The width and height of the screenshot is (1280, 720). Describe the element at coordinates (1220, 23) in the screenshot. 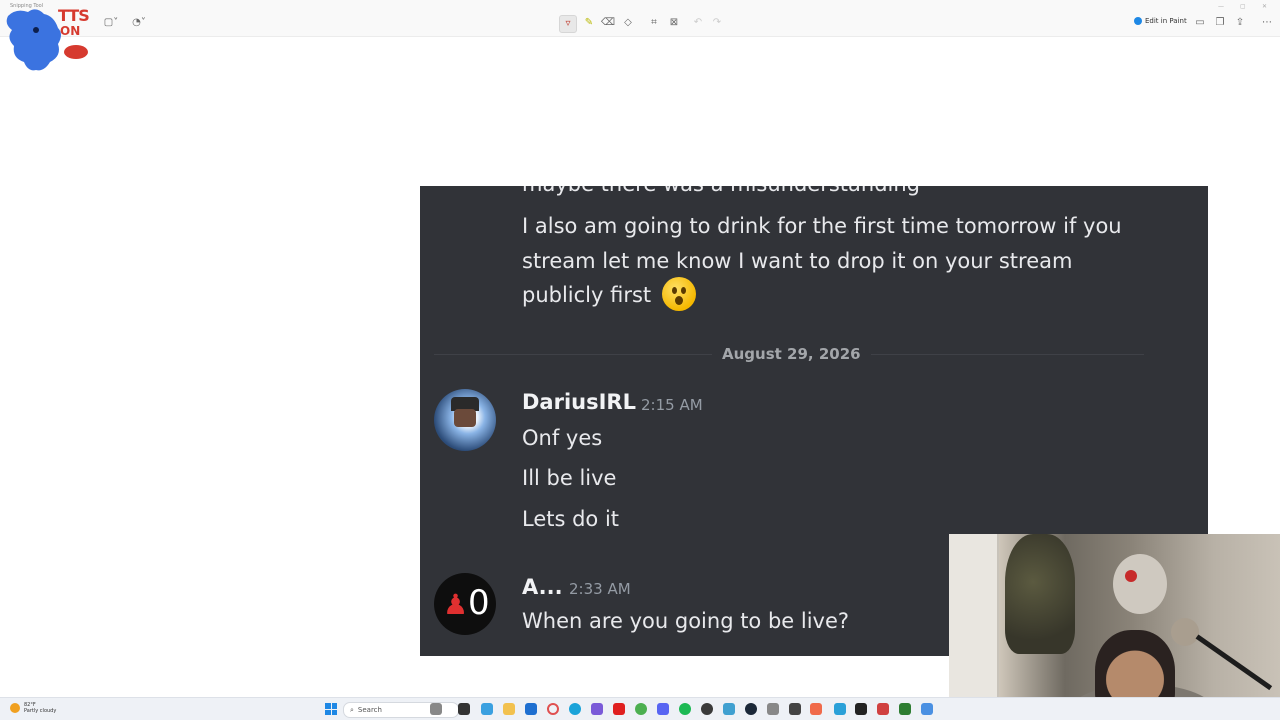

I see `copy-icon: ❐` at that location.